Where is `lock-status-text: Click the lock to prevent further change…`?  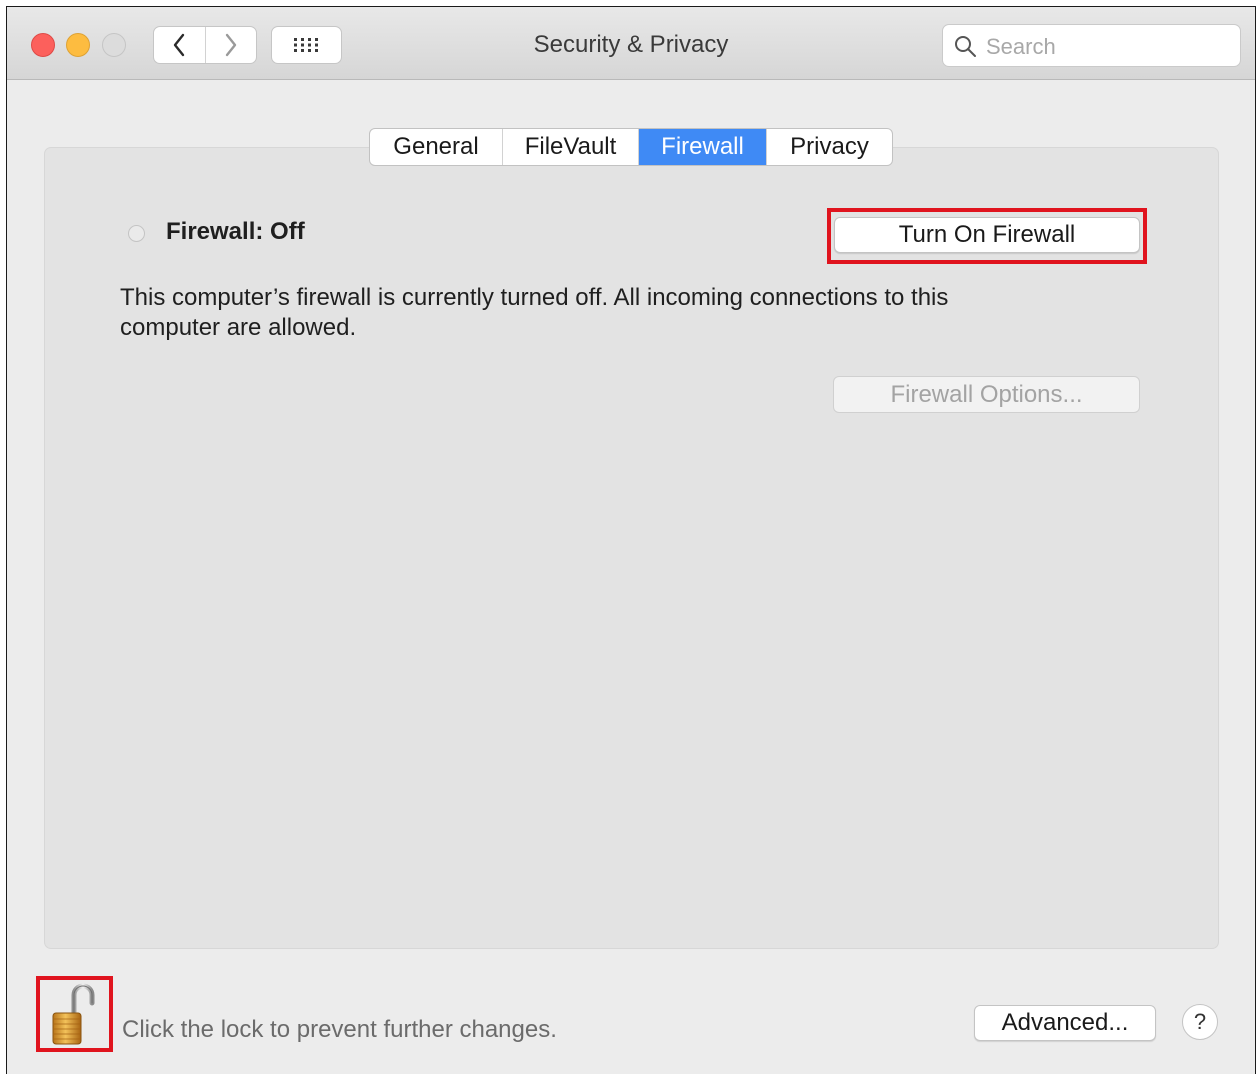
lock-status-text: Click the lock to prevent further change… is located at coordinates (339, 1029).